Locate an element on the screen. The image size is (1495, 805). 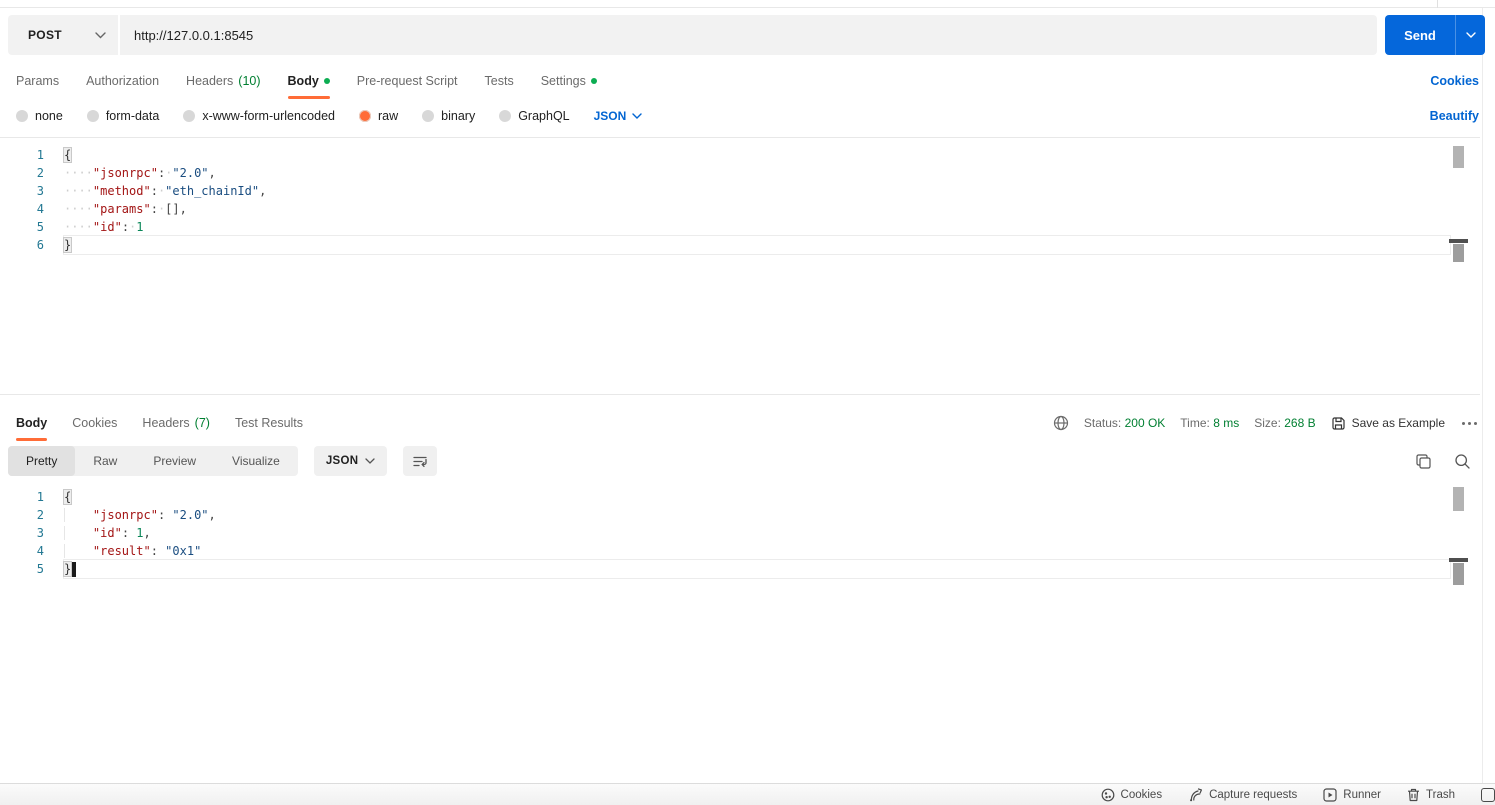
capture-requests-button: Capture requests is located at coordinates (1242, 794).